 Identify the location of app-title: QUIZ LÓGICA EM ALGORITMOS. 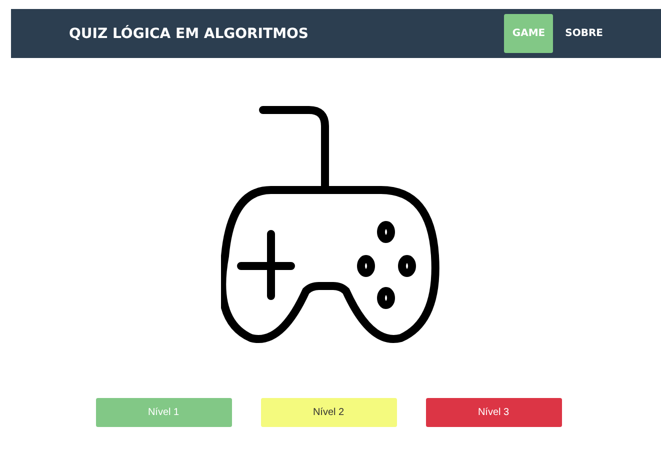
(189, 34).